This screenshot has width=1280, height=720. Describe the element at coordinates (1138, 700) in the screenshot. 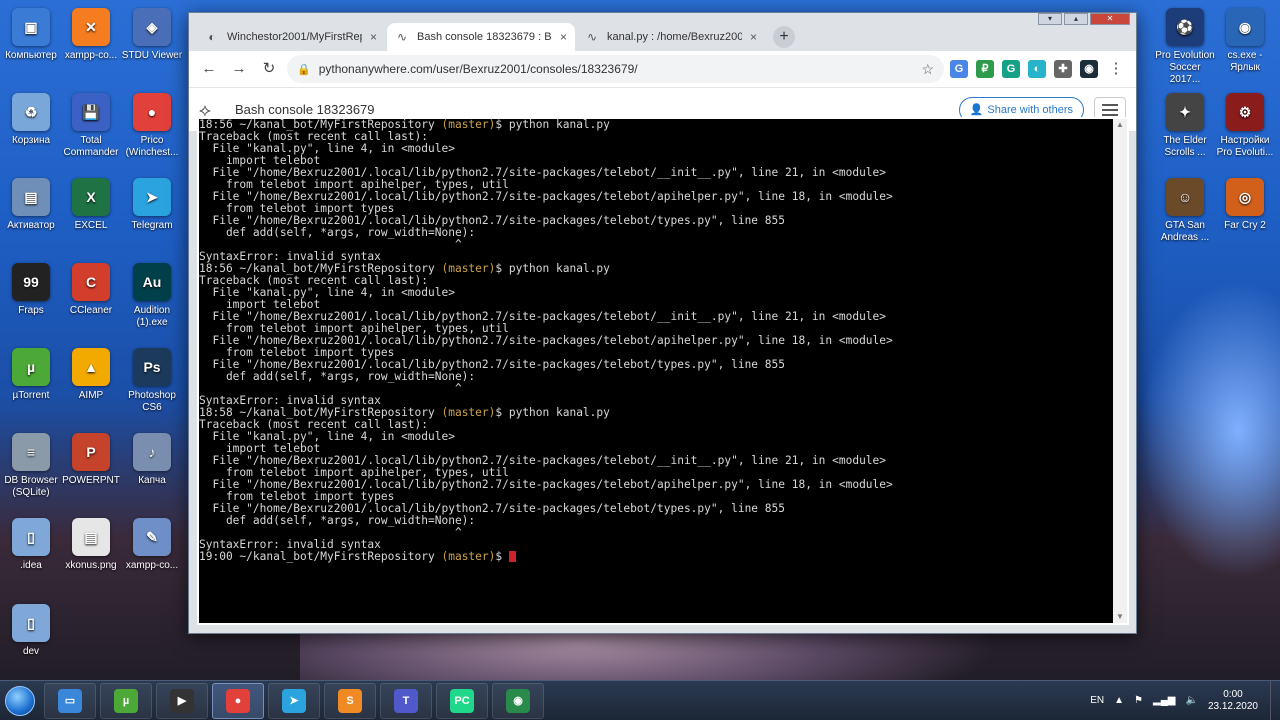

I see `flag-icon: ⚑` at that location.